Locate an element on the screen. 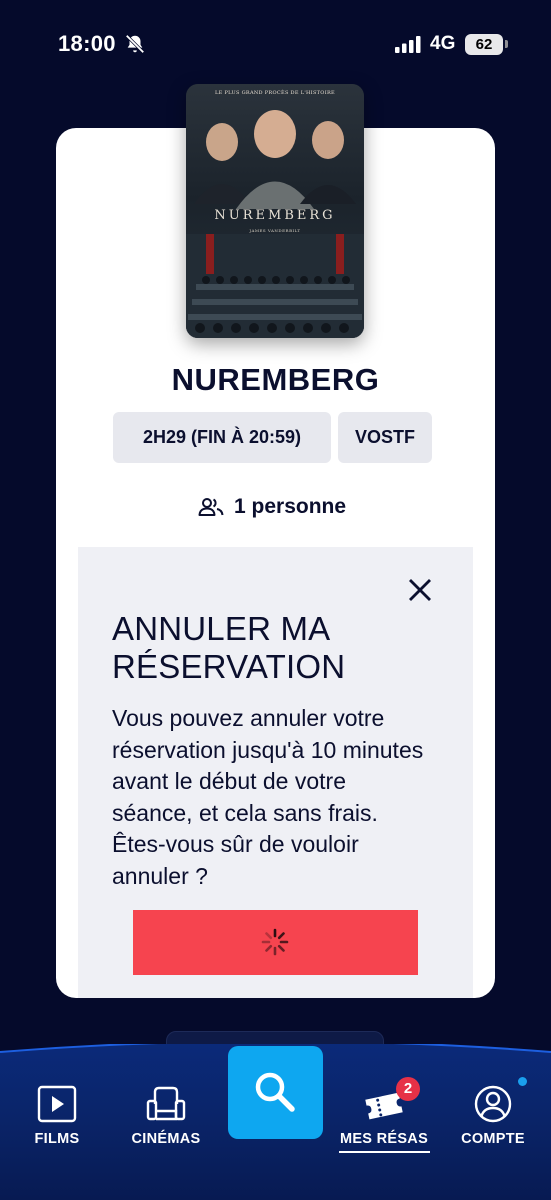  search-button is located at coordinates (275, 1092).